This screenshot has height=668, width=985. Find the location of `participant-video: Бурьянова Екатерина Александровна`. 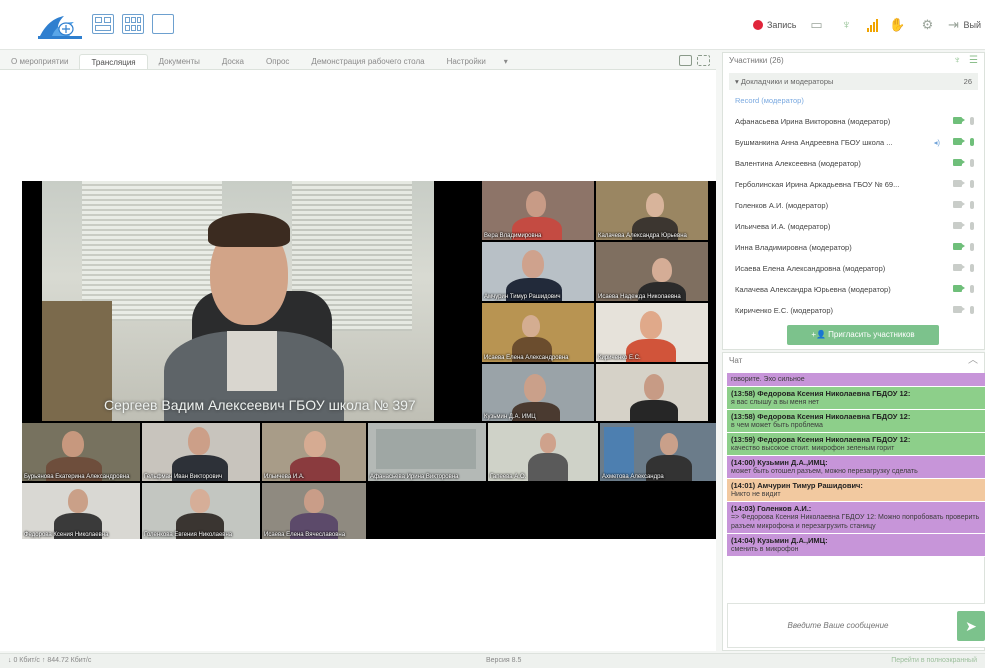

participant-video: Бурьянова Екатерина Александровна is located at coordinates (81, 452).